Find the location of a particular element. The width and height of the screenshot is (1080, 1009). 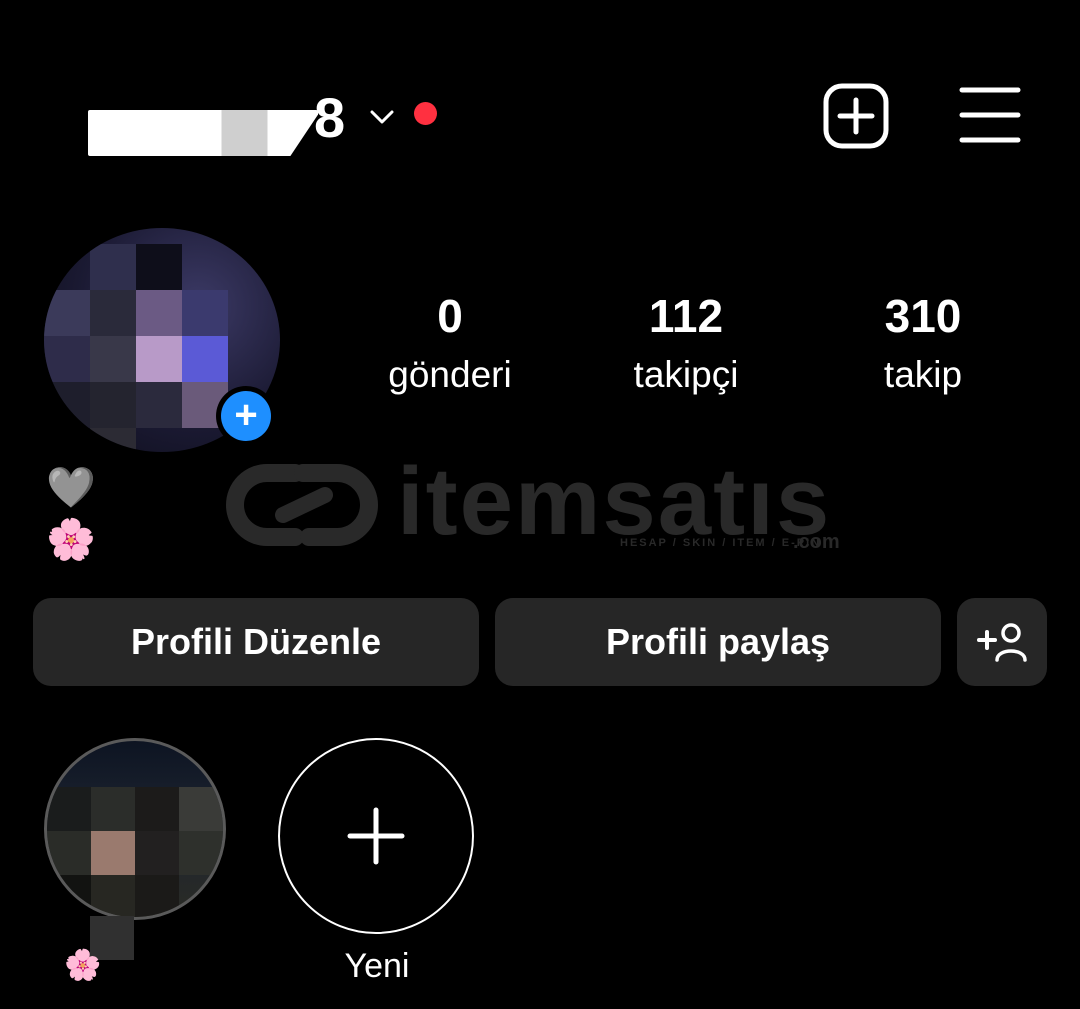

stat-following: 310 takip is located at coordinates (923, 344).